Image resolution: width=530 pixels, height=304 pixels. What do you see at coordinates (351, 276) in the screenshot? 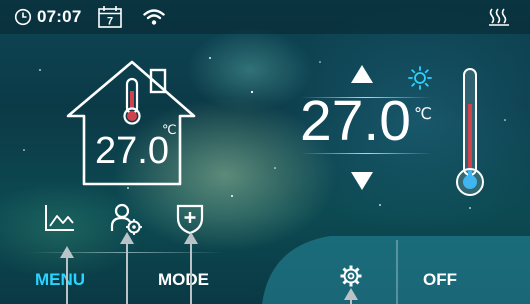
I see `settings-gear-icon` at bounding box center [351, 276].